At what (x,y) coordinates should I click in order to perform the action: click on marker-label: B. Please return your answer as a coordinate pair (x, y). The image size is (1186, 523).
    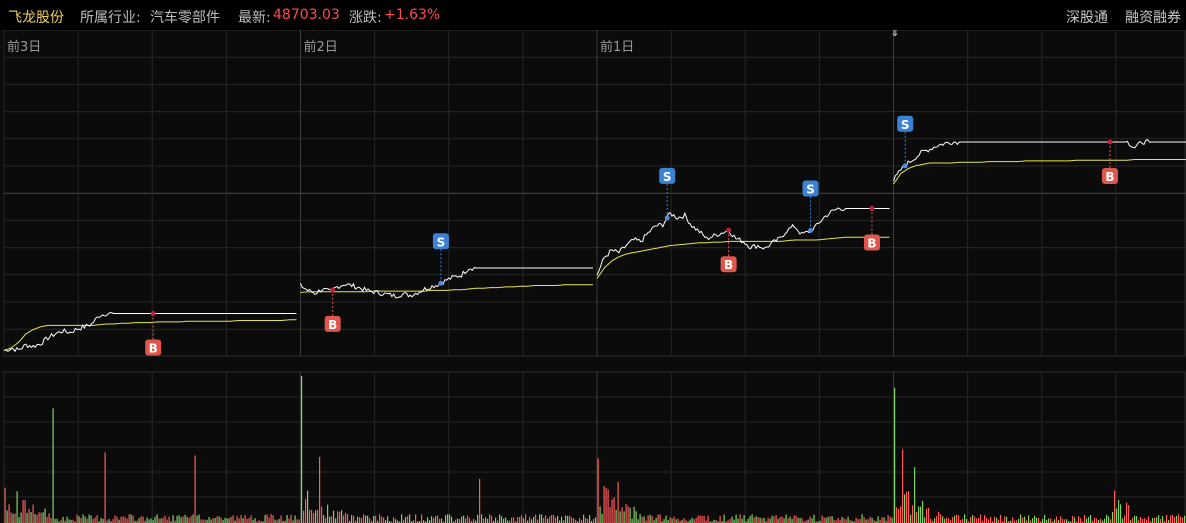
    Looking at the image, I should click on (1109, 177).